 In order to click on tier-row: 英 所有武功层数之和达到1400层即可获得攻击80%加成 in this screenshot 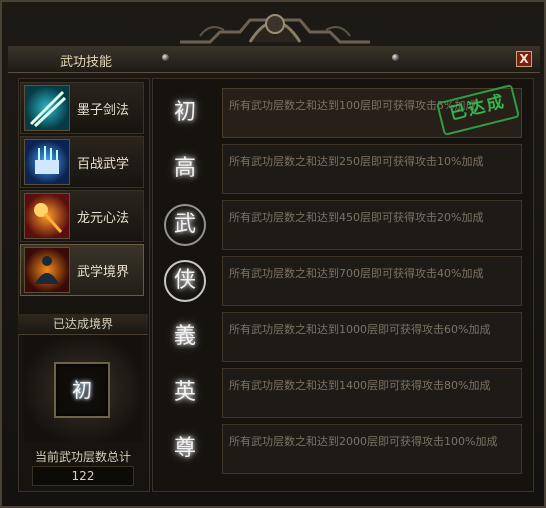, I will do `click(342, 393)`.